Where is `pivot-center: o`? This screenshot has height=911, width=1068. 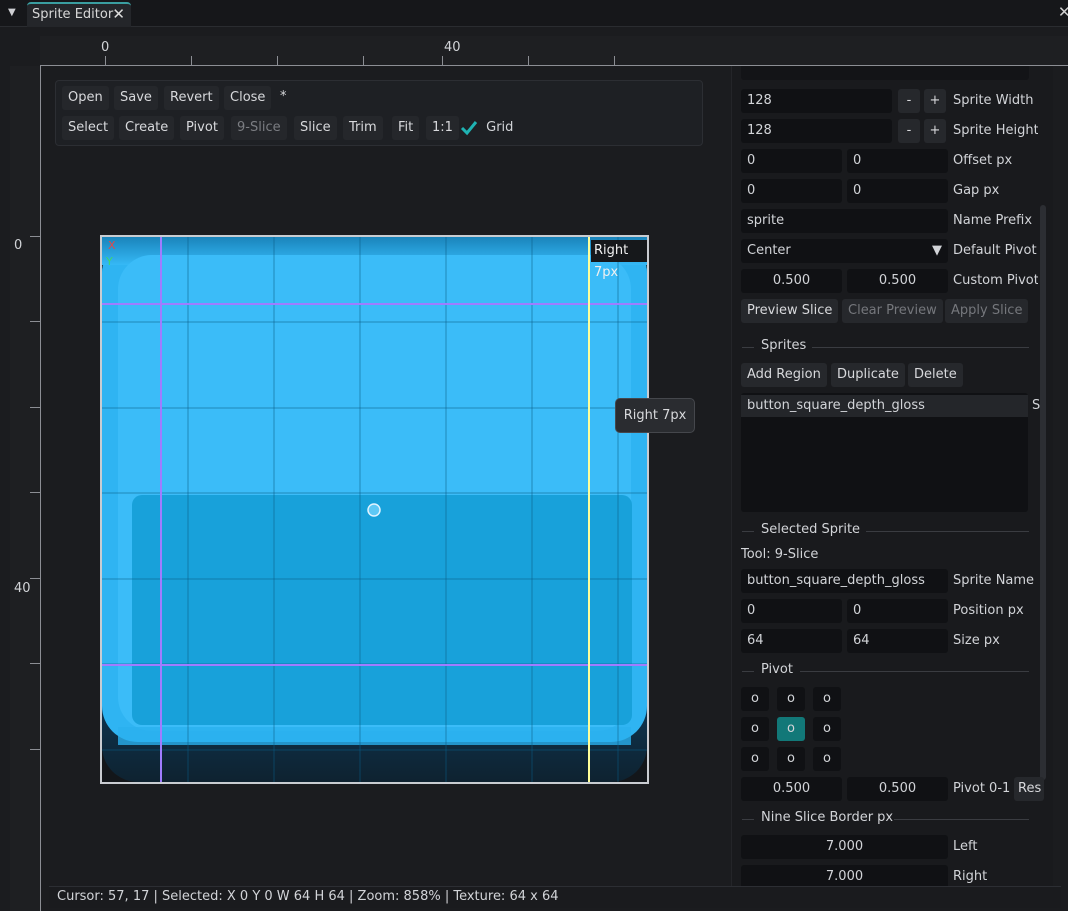
pivot-center: o is located at coordinates (791, 729).